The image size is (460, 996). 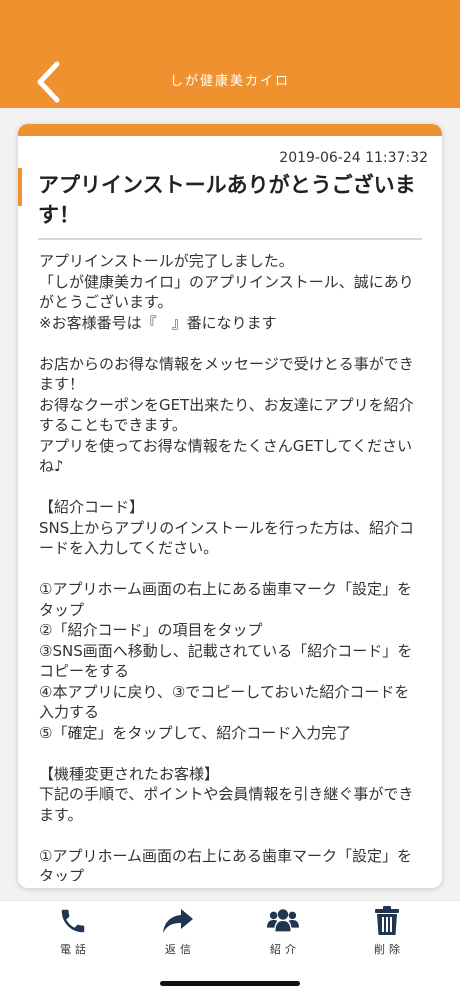 I want to click on message-body-line: ②「紹介コード」の項目をタップ, so click(x=151, y=630).